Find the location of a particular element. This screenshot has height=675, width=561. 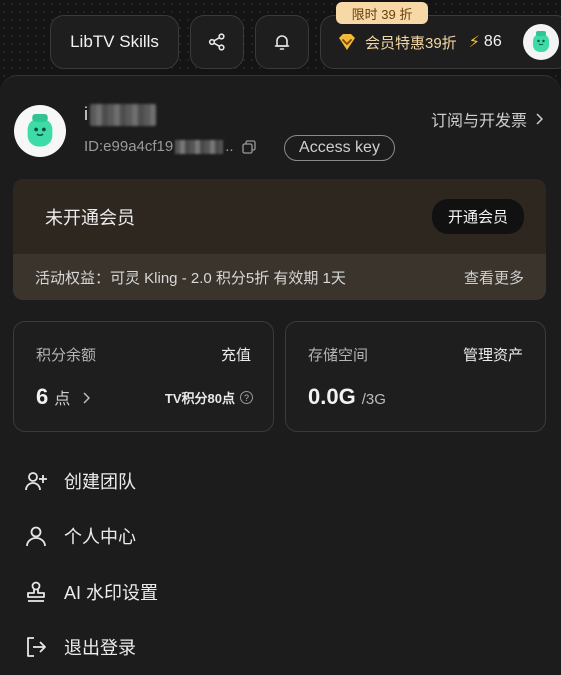

storage-usage: 0.0G /3G is located at coordinates (347, 396).